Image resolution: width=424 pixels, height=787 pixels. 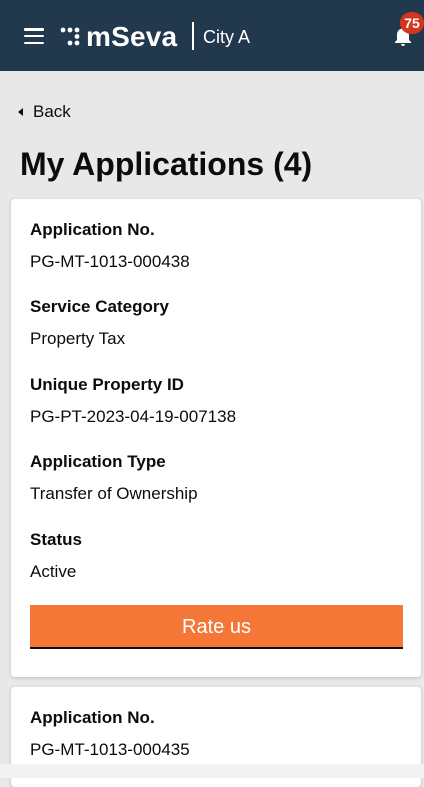 What do you see at coordinates (56, 556) in the screenshot?
I see `status-field: Status Active` at bounding box center [56, 556].